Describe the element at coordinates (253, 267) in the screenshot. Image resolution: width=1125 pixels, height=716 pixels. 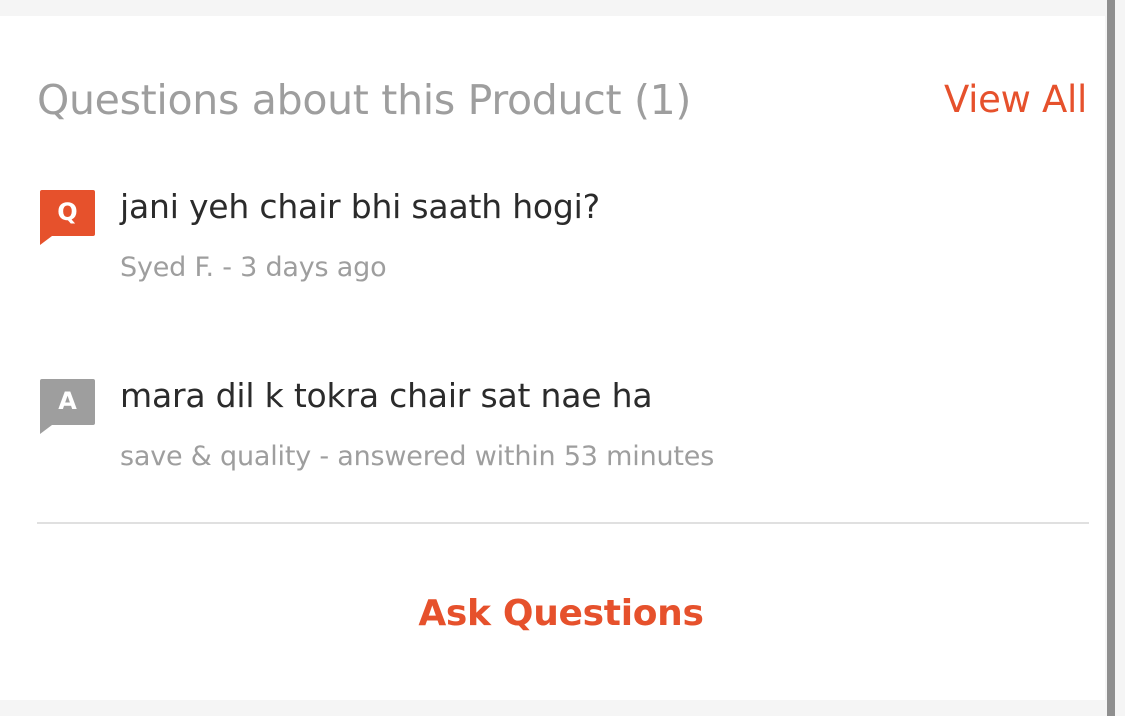
I see `question-meta: Syed F. - 3 days ago` at that location.